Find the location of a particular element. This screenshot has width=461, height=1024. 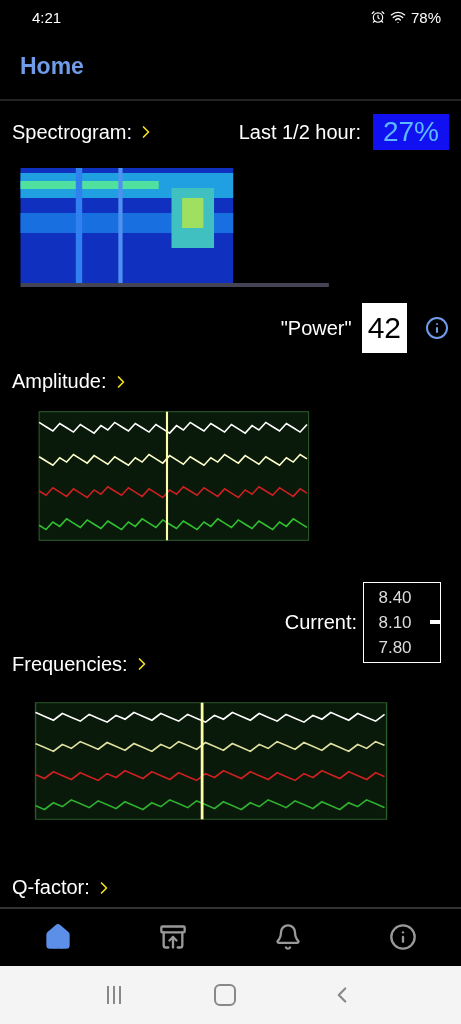

section-link: Amplitude: is located at coordinates (59, 382).